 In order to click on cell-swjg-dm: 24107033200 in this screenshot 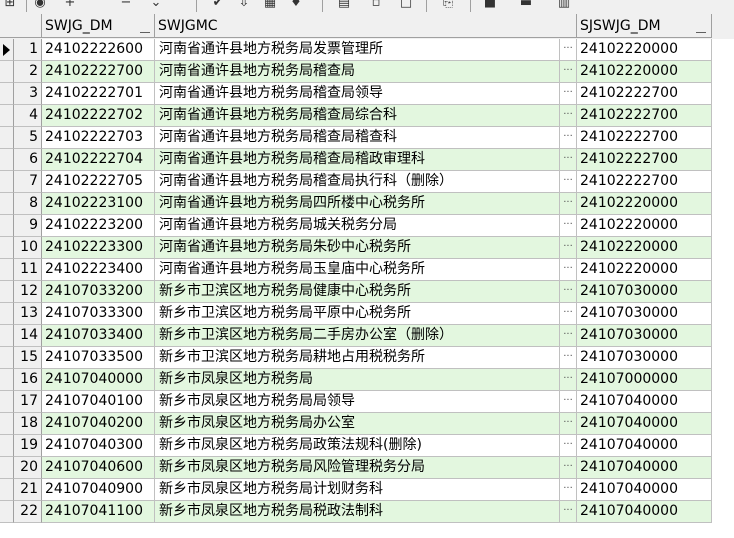, I will do `click(98, 292)`.